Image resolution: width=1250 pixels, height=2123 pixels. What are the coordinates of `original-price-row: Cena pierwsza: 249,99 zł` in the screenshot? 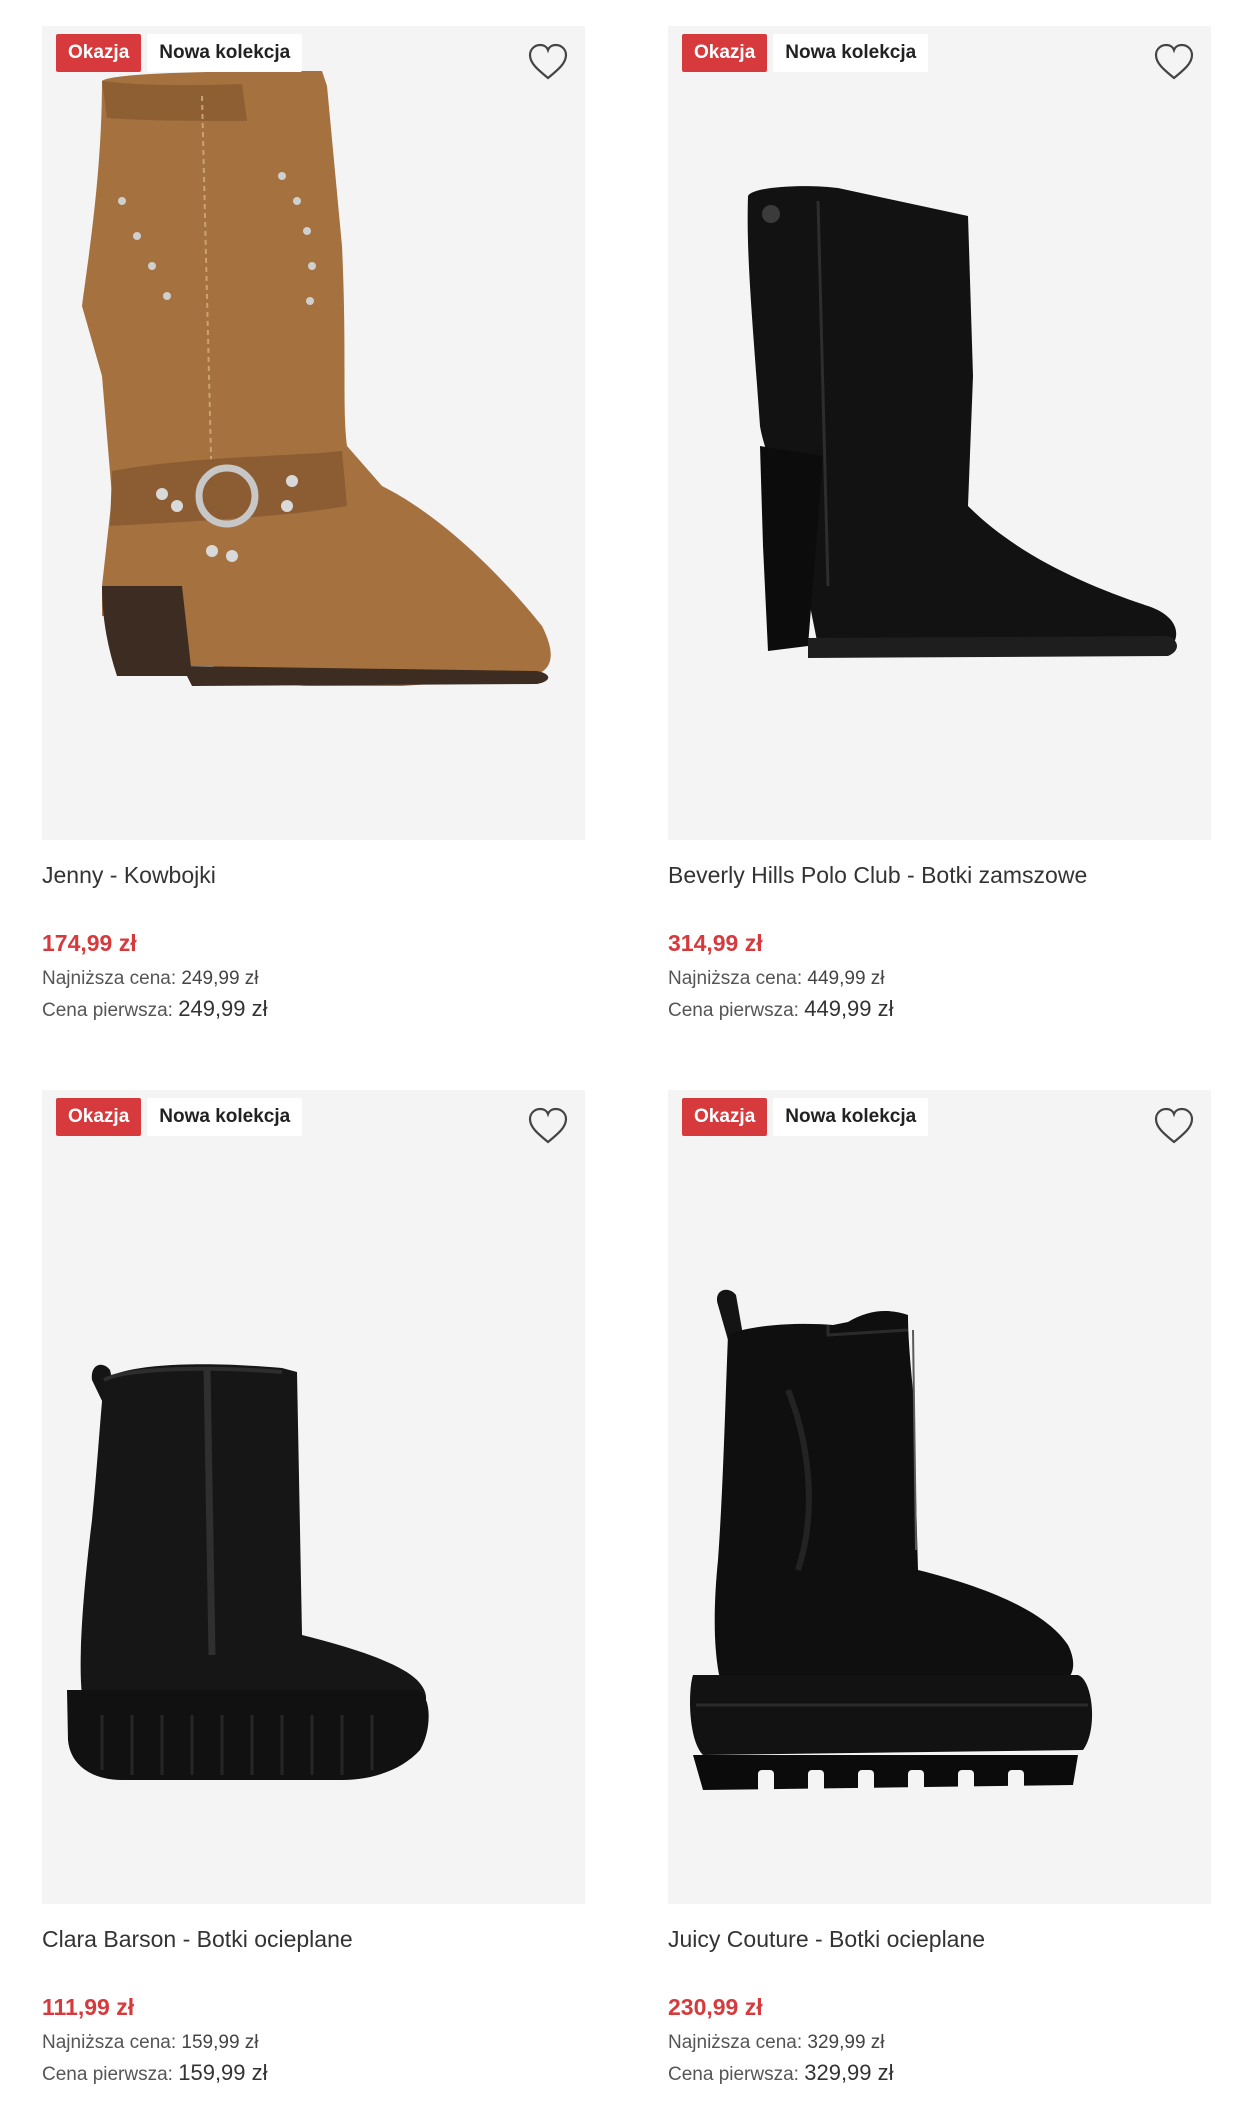 It's located at (313, 1010).